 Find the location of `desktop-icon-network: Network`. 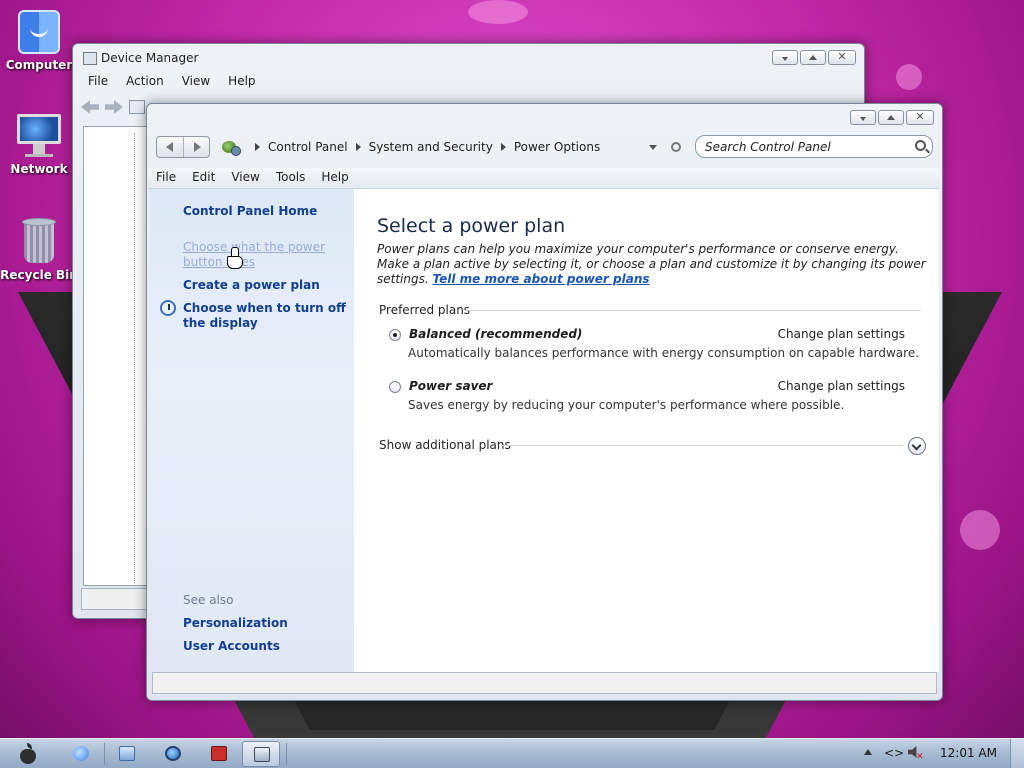

desktop-icon-network: Network is located at coordinates (39, 145).